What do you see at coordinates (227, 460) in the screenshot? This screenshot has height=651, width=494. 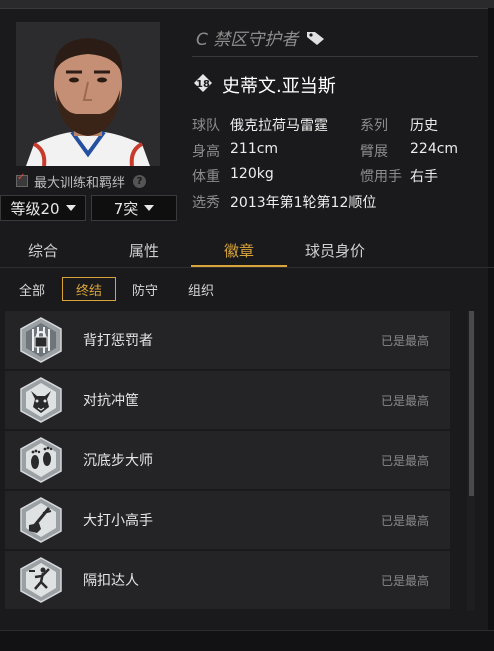 I see `badge-row: 沉底步大师 已是最高` at bounding box center [227, 460].